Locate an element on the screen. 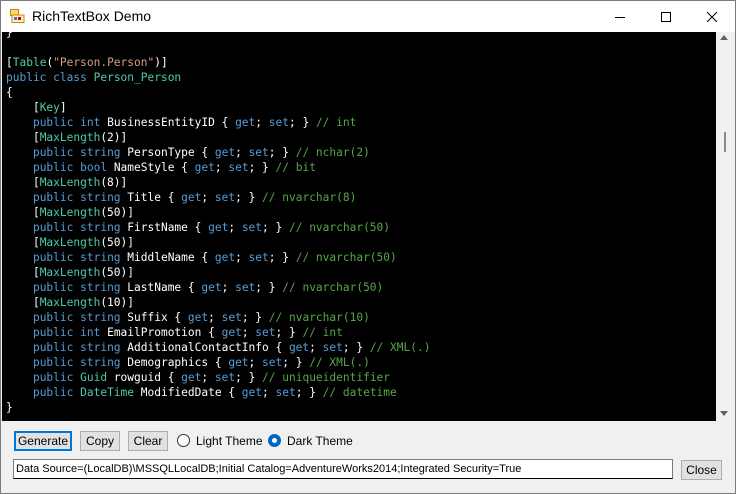 Image resolution: width=736 pixels, height=494 pixels. code-token-comment: // bit is located at coordinates (295, 167).